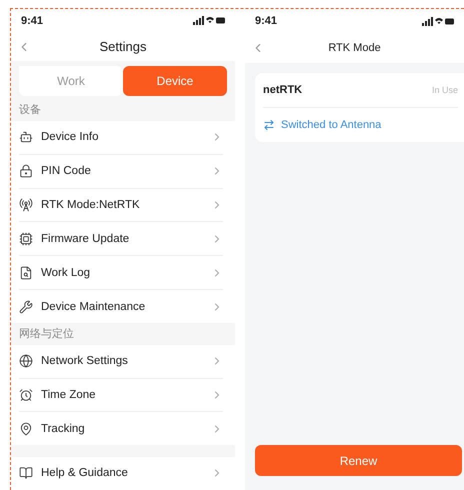 The image size is (464, 490). Describe the element at coordinates (123, 110) in the screenshot. I see `section-heading: 设备` at that location.